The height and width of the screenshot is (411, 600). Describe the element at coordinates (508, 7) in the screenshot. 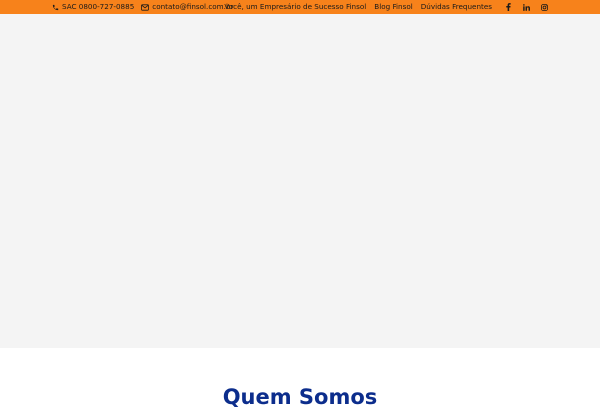

I see `facebook-icon` at that location.